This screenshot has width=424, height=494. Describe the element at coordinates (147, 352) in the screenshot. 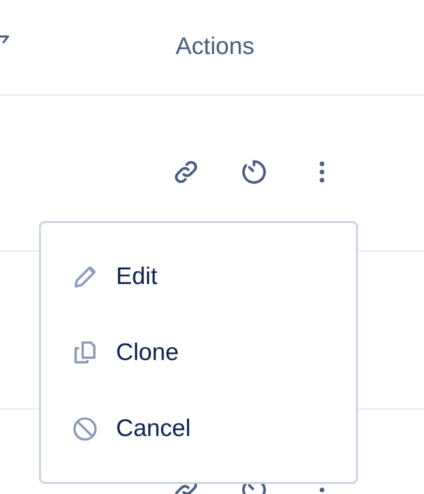

I see `menu-item: Clone` at that location.